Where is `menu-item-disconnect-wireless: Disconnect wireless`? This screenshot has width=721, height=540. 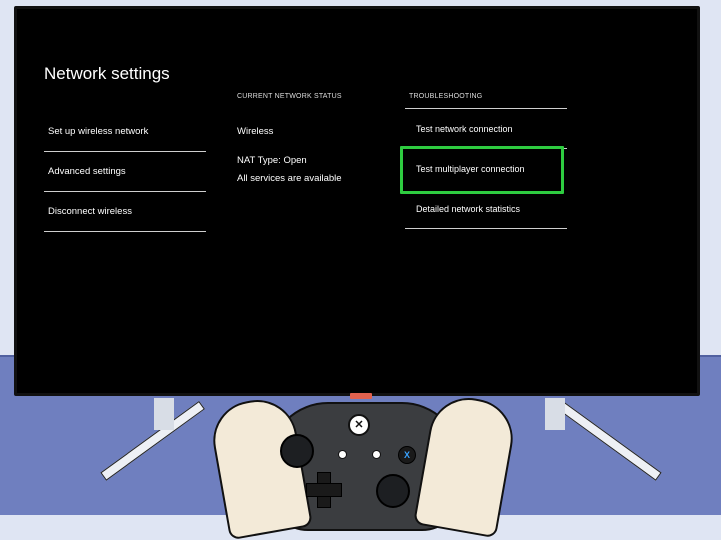
menu-item-disconnect-wireless: Disconnect wireless is located at coordinates (125, 212).